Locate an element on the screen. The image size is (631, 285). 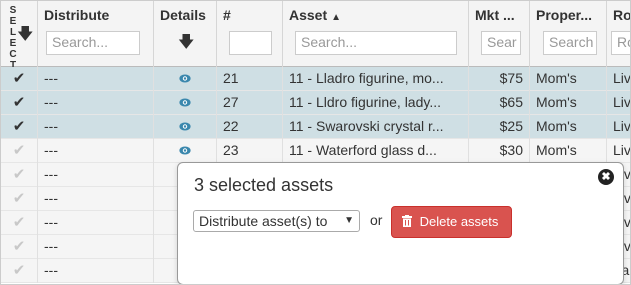
column-label: # is located at coordinates (227, 15).